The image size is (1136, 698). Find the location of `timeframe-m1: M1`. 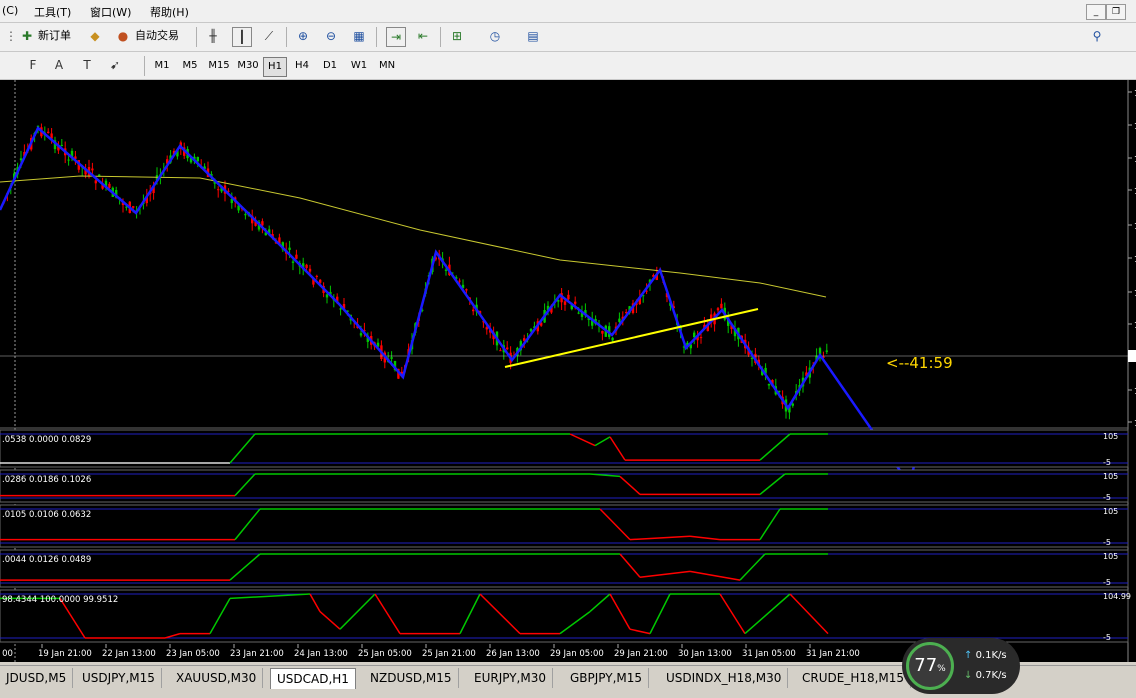

timeframe-m1: M1 is located at coordinates (162, 66).